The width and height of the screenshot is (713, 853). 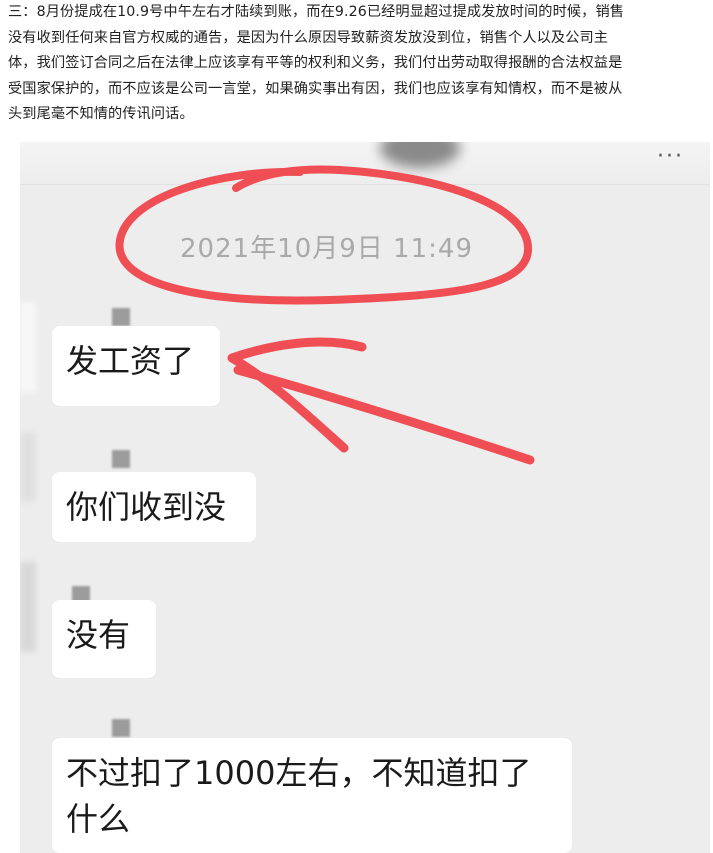 I want to click on red-arrow-head, so click(x=297, y=395).